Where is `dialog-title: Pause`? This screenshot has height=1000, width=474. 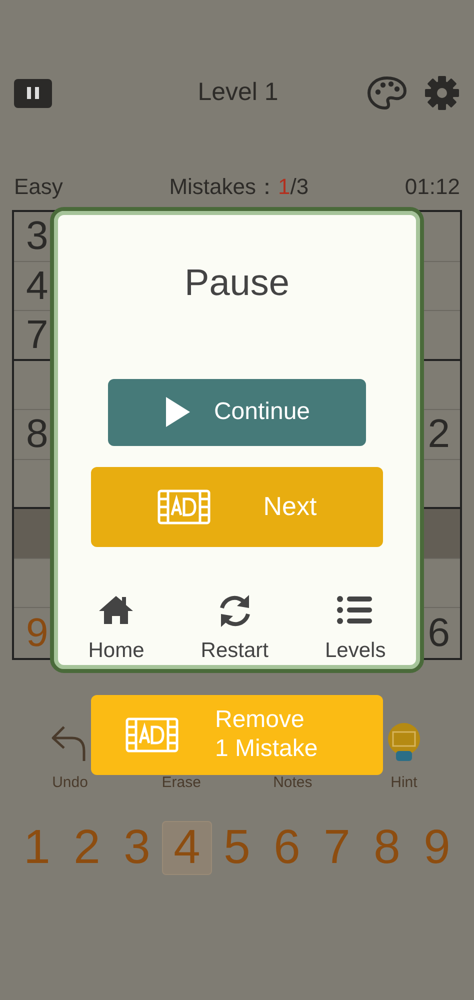
dialog-title: Pause is located at coordinates (237, 283).